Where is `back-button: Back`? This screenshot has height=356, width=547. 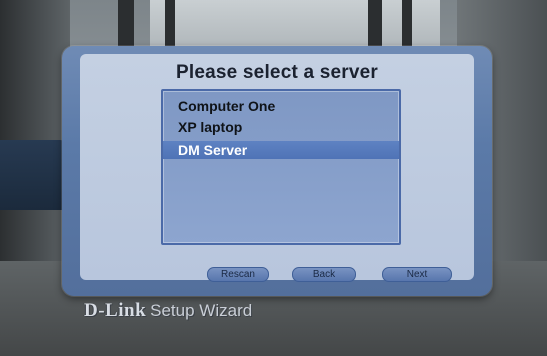
back-button: Back is located at coordinates (324, 274).